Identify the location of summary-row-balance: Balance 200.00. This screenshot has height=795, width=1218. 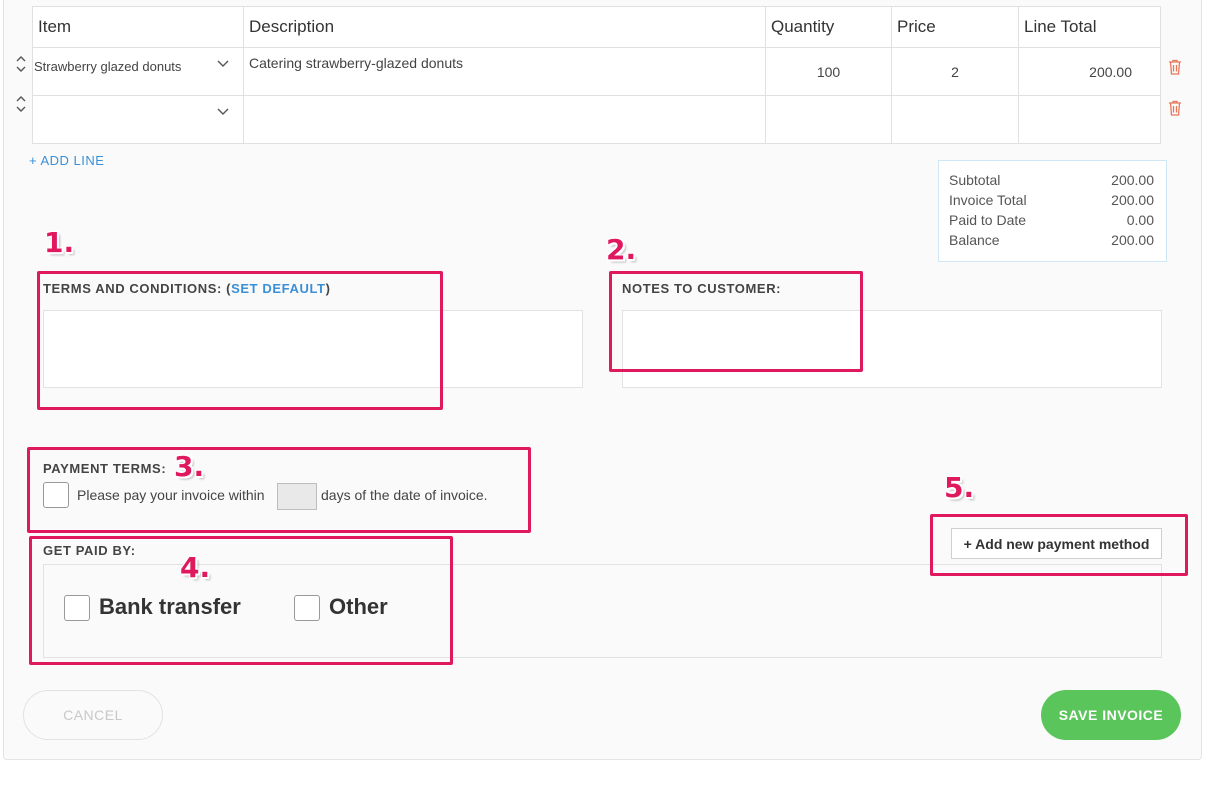
(1051, 240).